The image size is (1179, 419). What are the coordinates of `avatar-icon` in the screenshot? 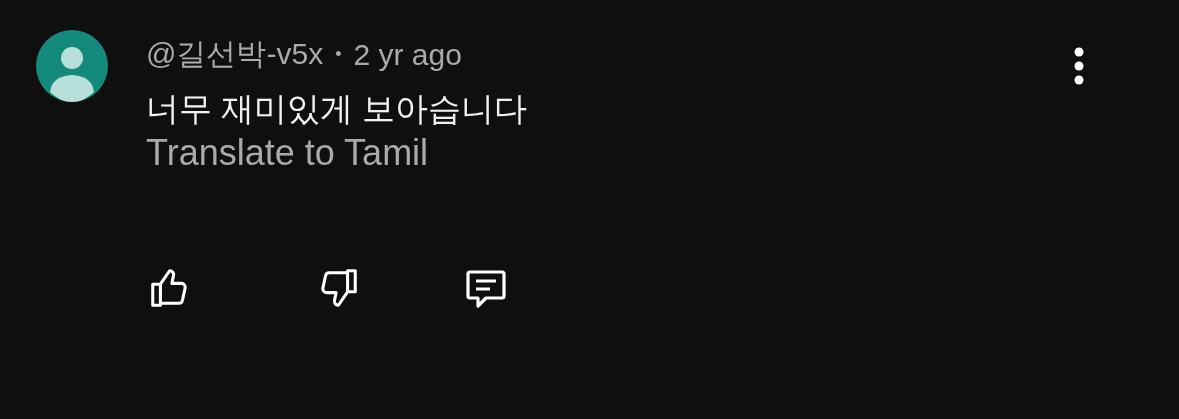 It's located at (72, 66).